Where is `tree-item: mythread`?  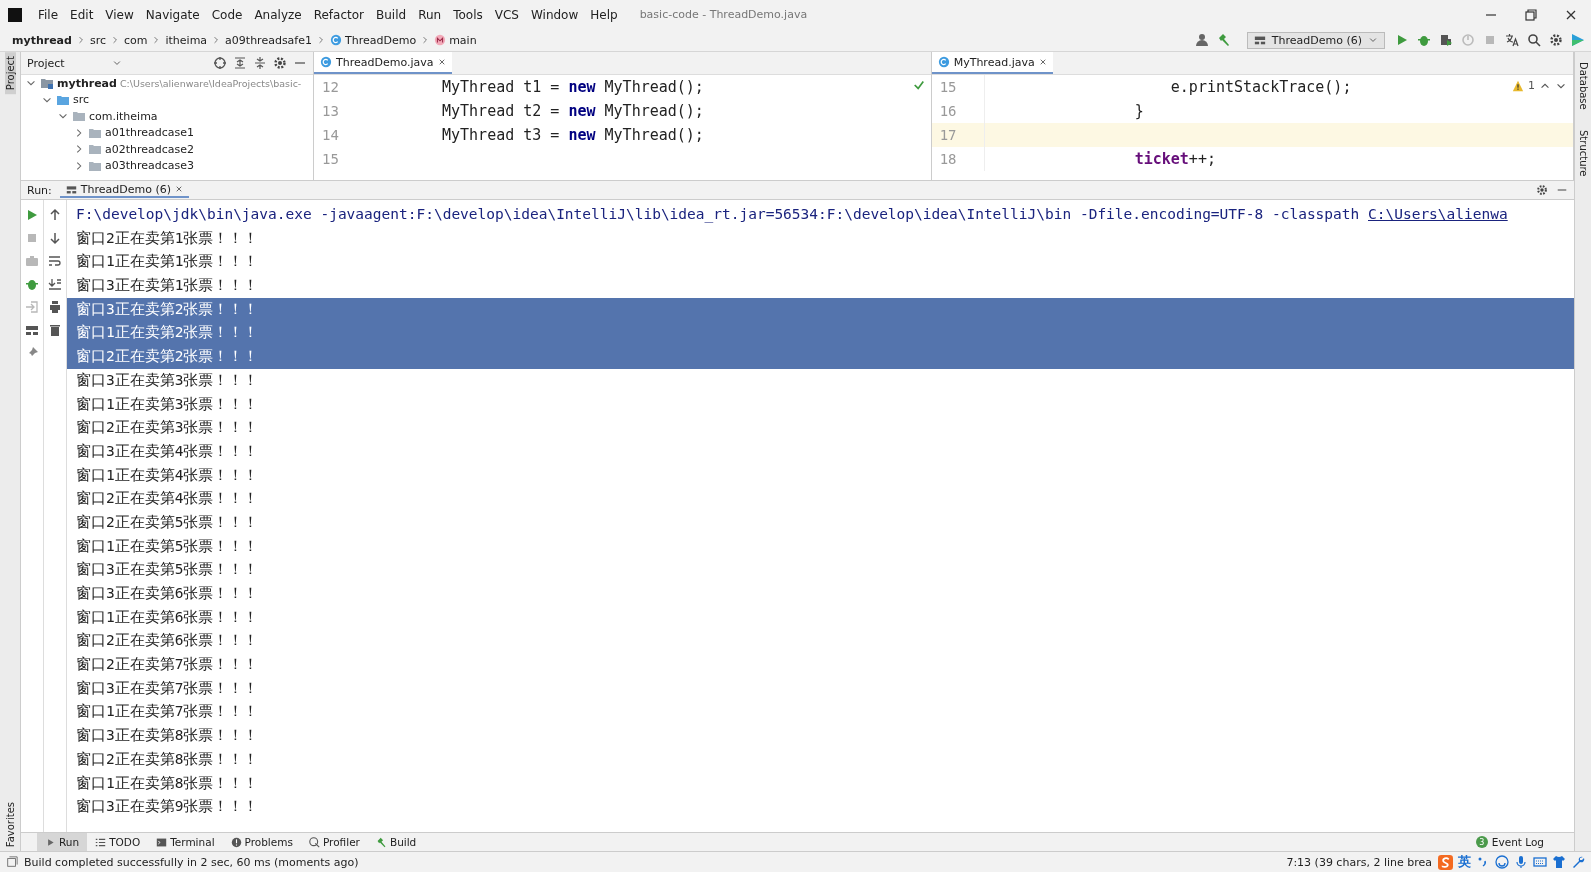 tree-item: mythread is located at coordinates (87, 83).